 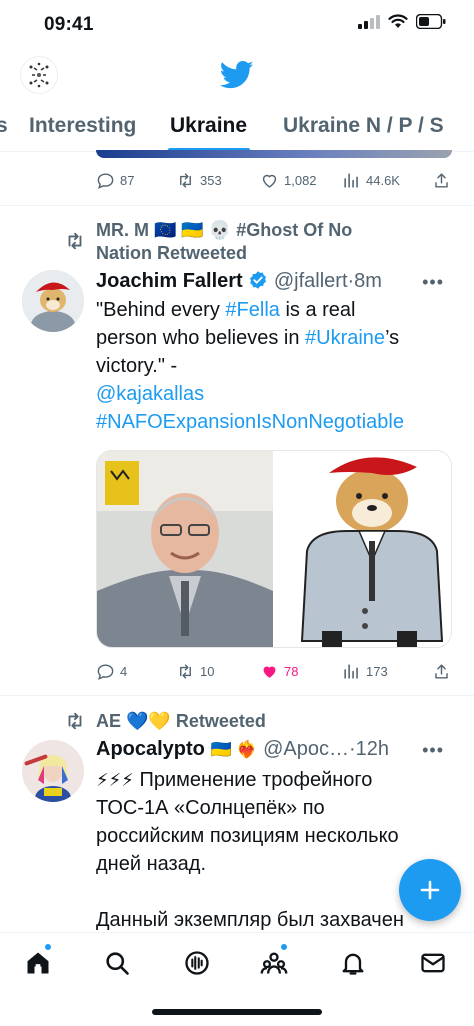 What do you see at coordinates (210, 808) in the screenshot?
I see `tweet-text-segment: ТОС-1А «Солнцепёк» по` at bounding box center [210, 808].